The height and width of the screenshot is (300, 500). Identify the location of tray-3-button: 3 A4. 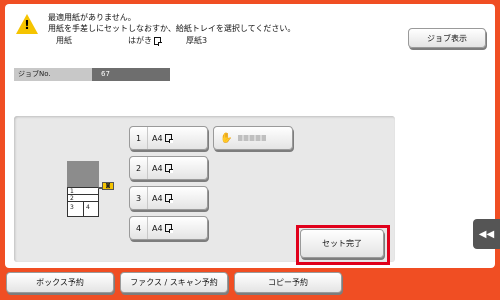
(168, 198).